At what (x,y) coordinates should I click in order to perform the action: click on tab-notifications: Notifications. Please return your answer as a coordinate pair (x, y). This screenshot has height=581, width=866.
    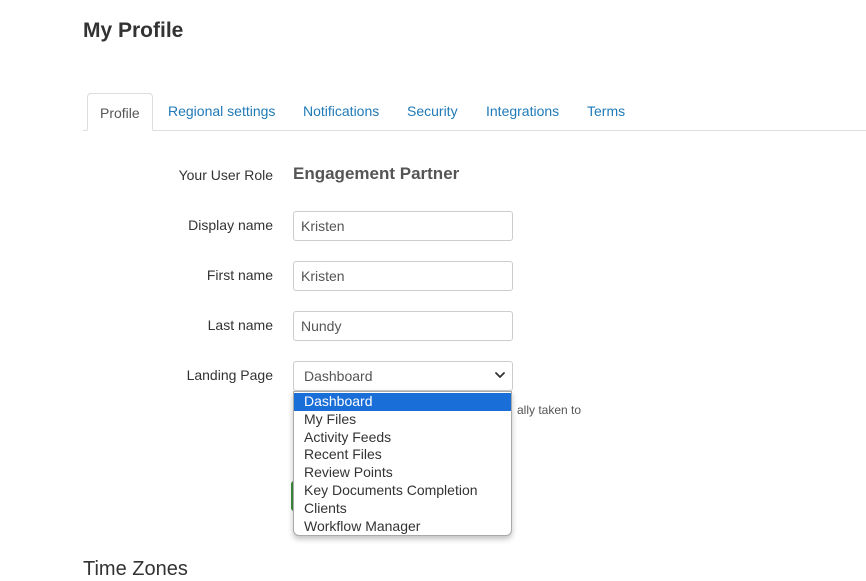
    Looking at the image, I should click on (341, 111).